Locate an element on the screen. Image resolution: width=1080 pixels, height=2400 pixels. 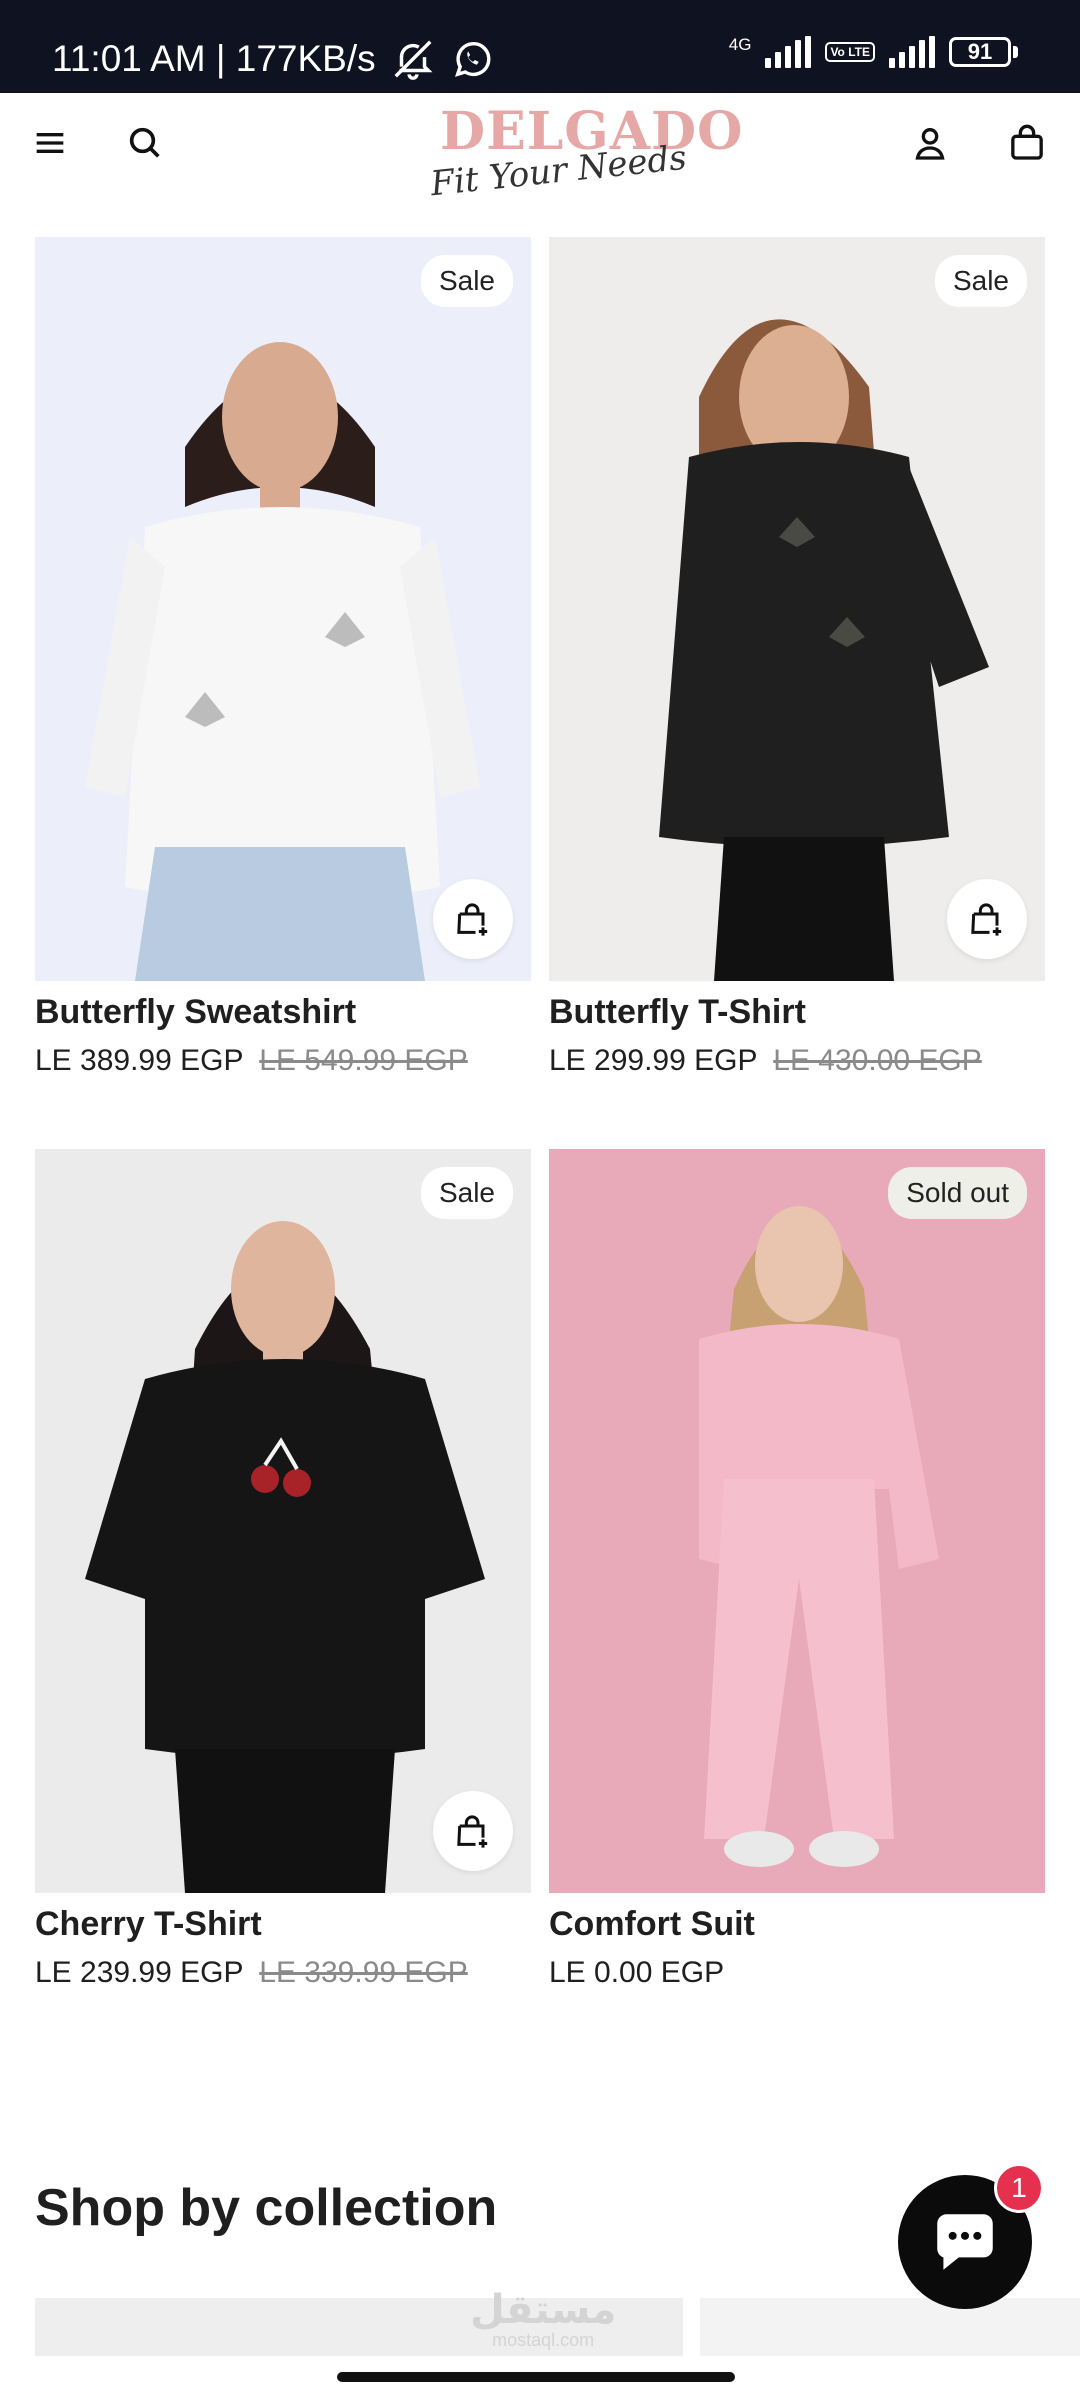
cart-button is located at coordinates (1027, 143).